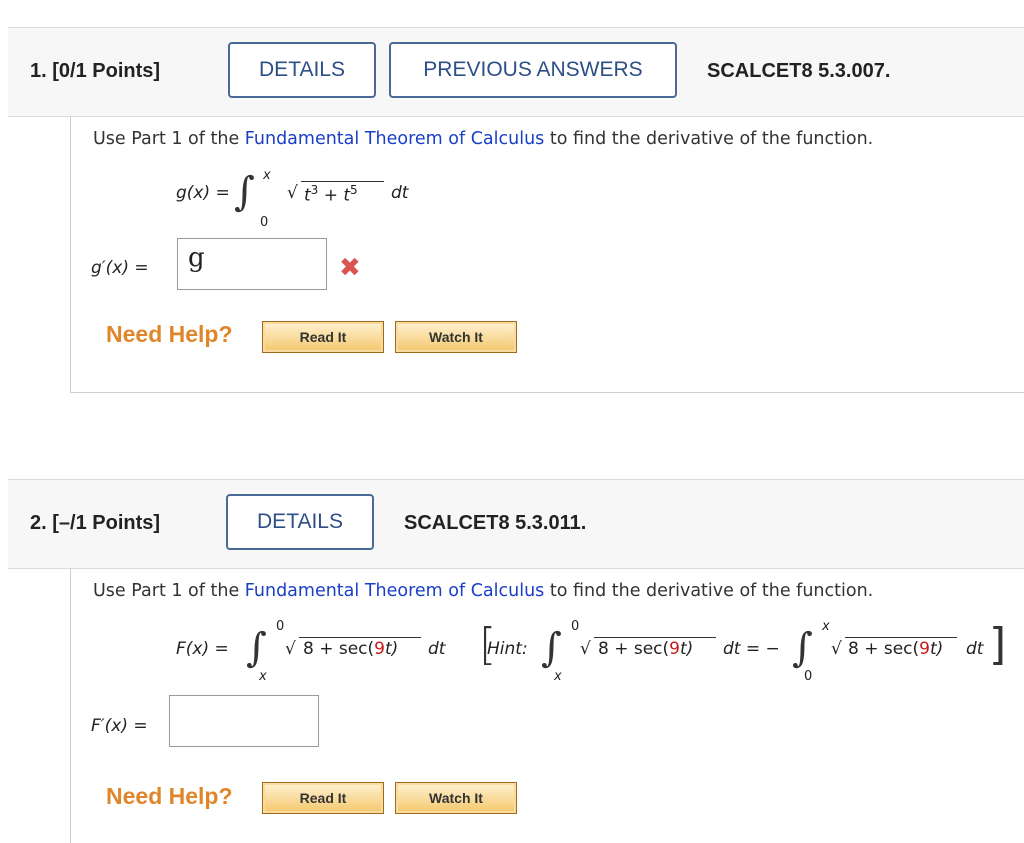 The width and height of the screenshot is (1024, 843). What do you see at coordinates (203, 193) in the screenshot?
I see `fn-lhs: g(x) =` at bounding box center [203, 193].